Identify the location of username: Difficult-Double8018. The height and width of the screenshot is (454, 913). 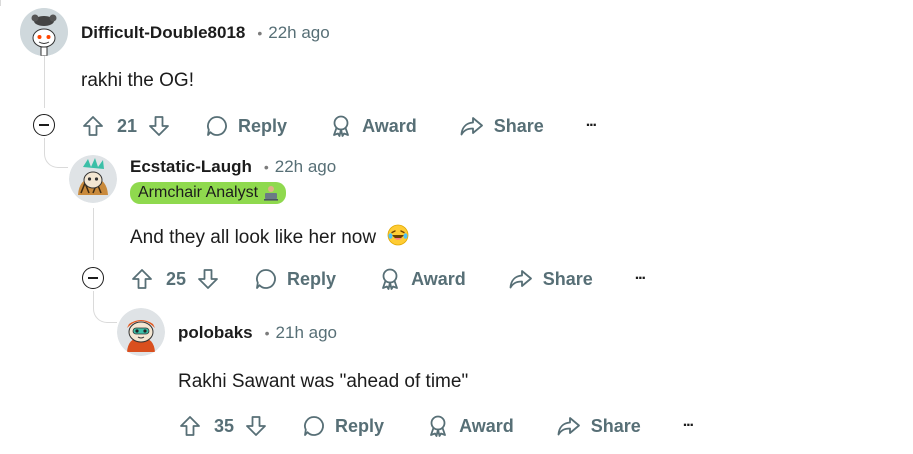
(163, 33).